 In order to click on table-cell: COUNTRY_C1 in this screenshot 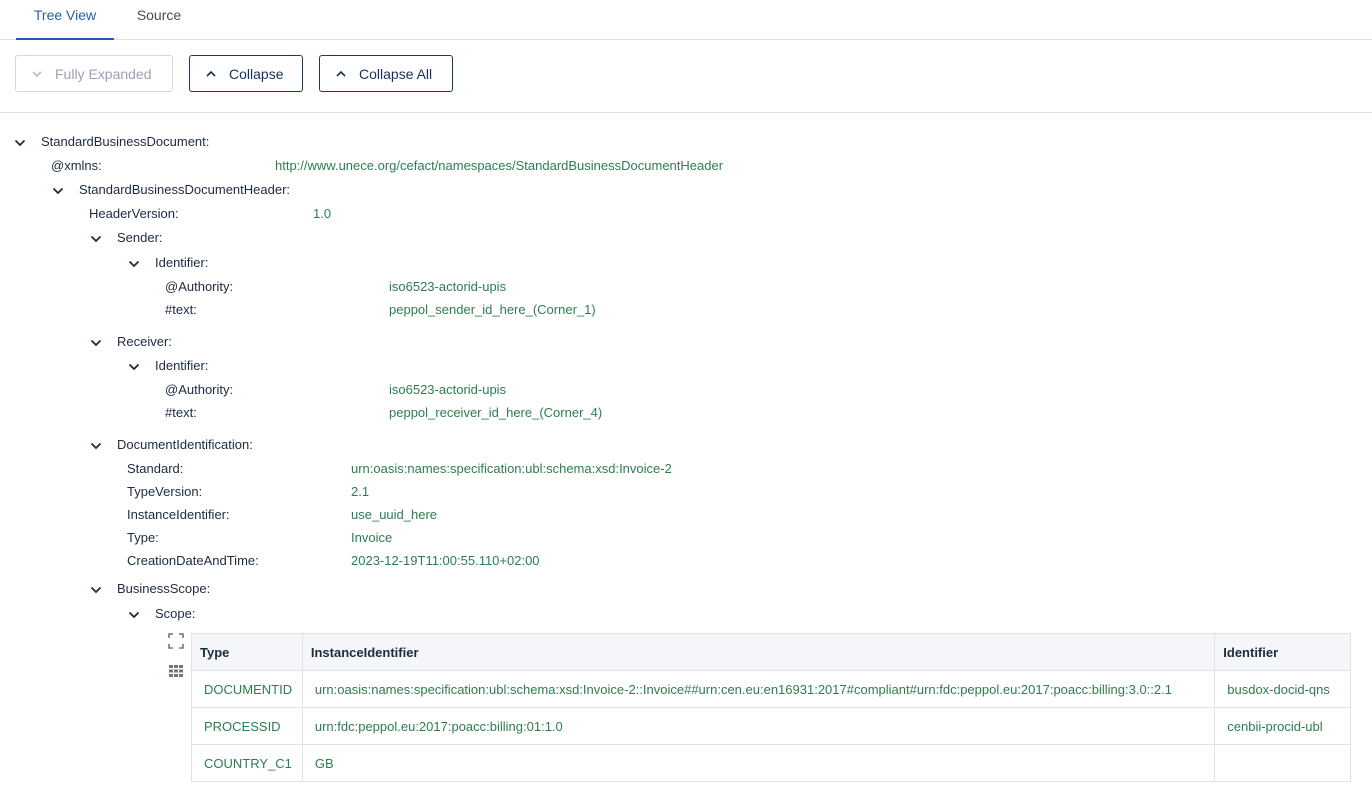, I will do `click(247, 763)`.